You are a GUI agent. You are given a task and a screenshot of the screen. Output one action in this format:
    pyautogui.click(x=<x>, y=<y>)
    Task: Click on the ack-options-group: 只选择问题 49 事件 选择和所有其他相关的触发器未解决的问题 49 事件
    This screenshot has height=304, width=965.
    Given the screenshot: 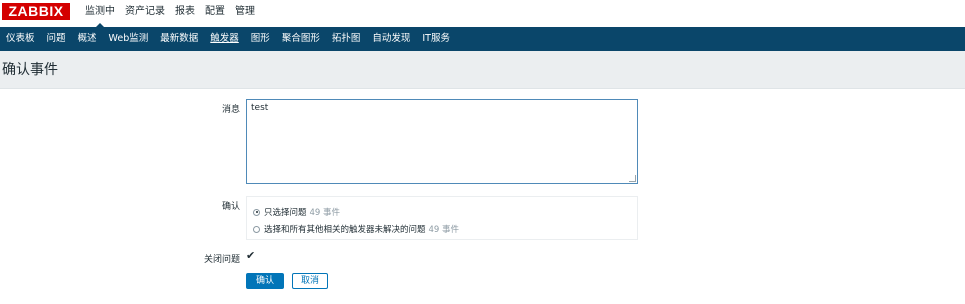 What is the action you would take?
    pyautogui.click(x=442, y=218)
    